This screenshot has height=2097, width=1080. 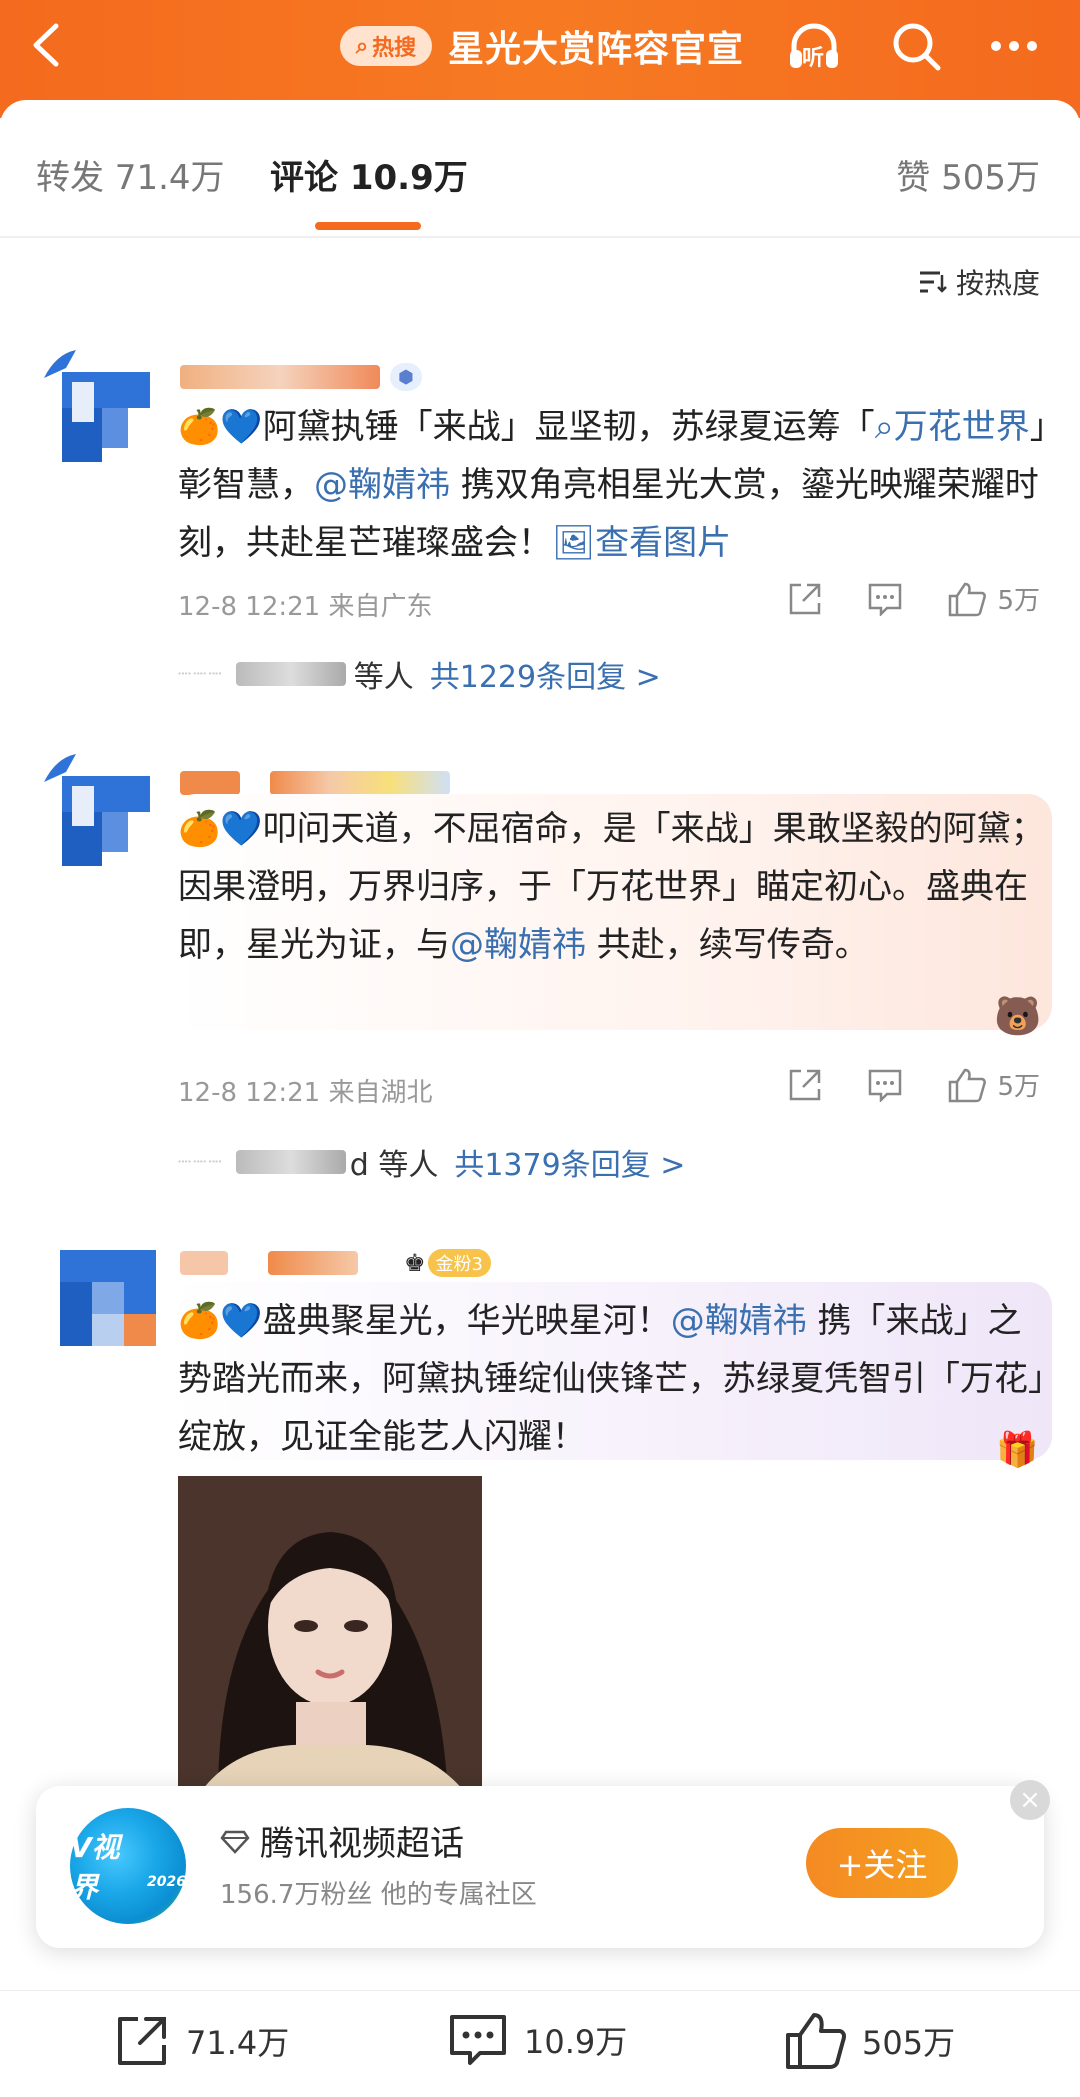 I want to click on sort-by-hot-button: 按热度, so click(x=979, y=282).